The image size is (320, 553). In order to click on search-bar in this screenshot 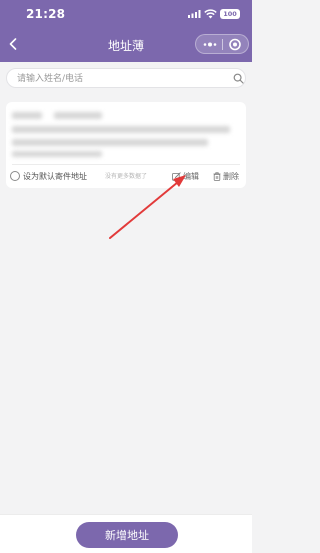, I will do `click(126, 78)`.